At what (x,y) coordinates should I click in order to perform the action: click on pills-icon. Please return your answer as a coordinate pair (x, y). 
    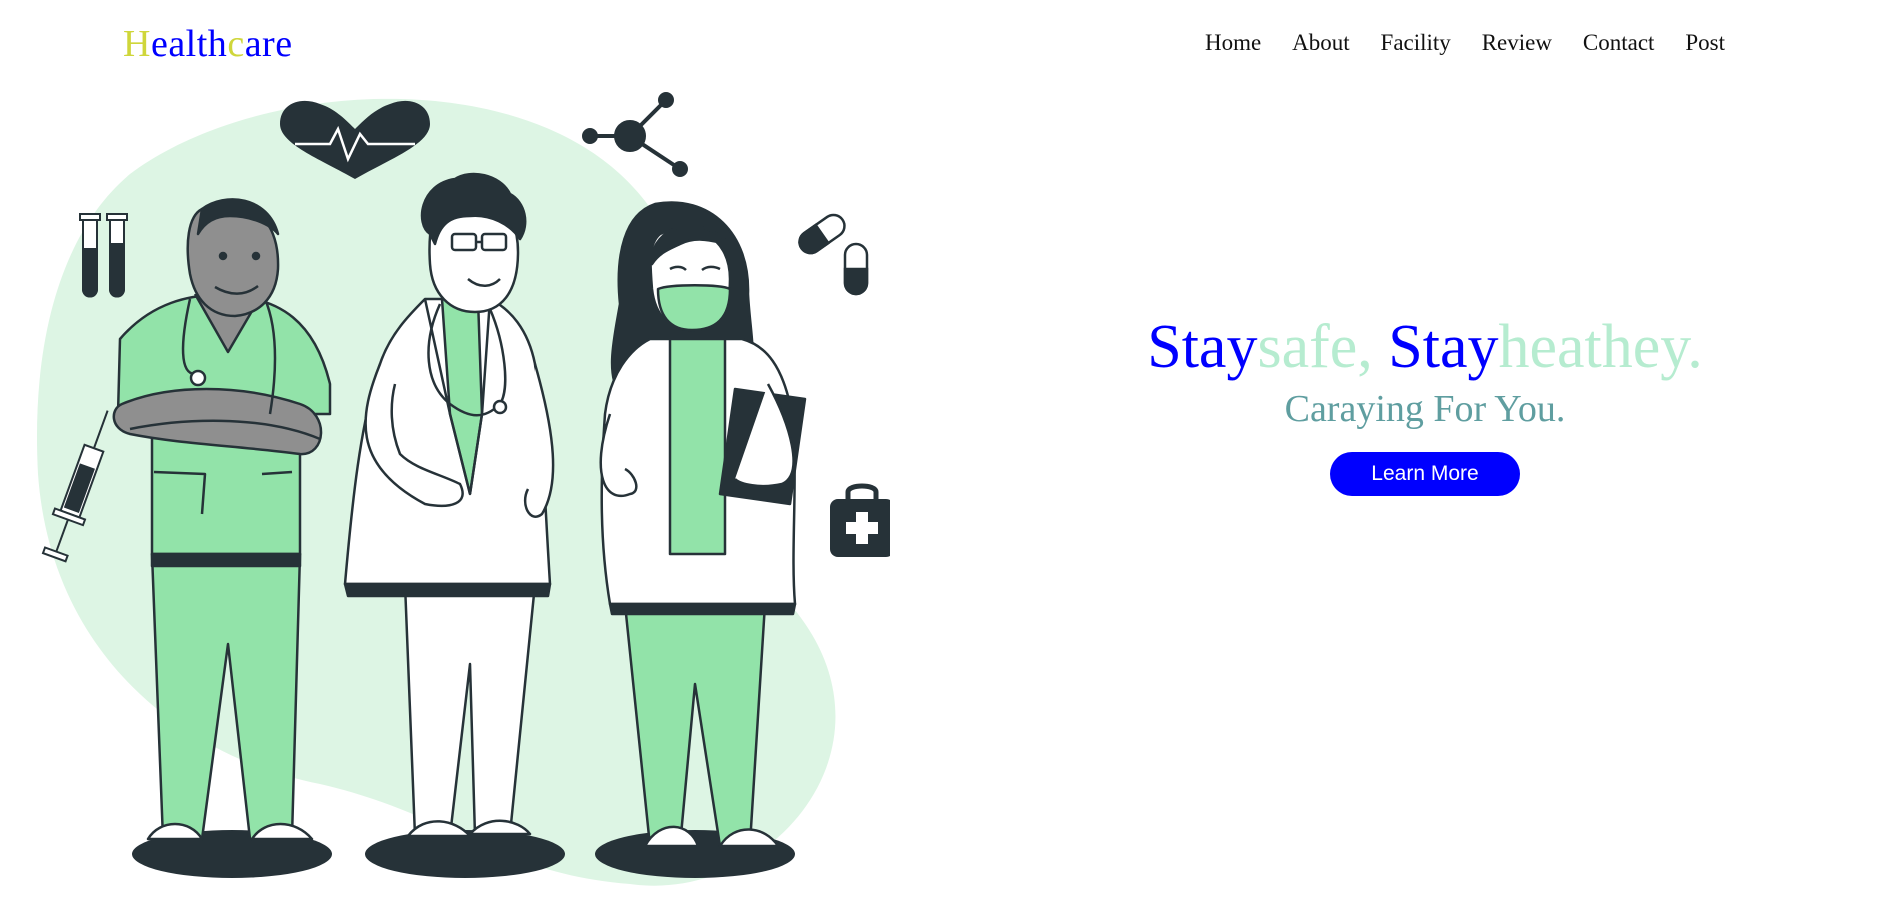
    Looking at the image, I should click on (833, 254).